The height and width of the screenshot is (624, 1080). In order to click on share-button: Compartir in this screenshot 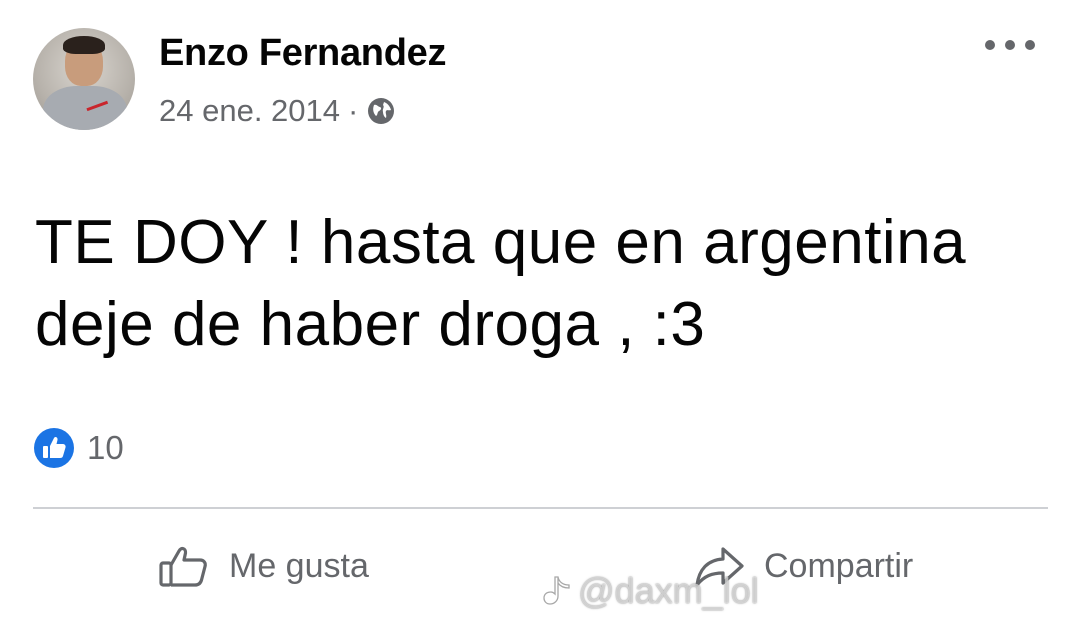, I will do `click(802, 566)`.